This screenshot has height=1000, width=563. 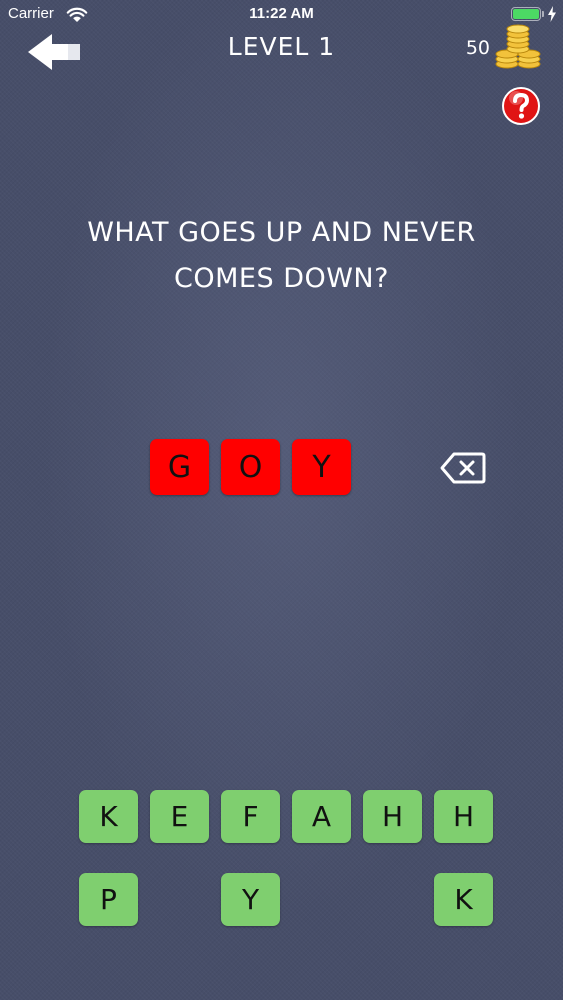 I want to click on question-mark-icon, so click(x=521, y=106).